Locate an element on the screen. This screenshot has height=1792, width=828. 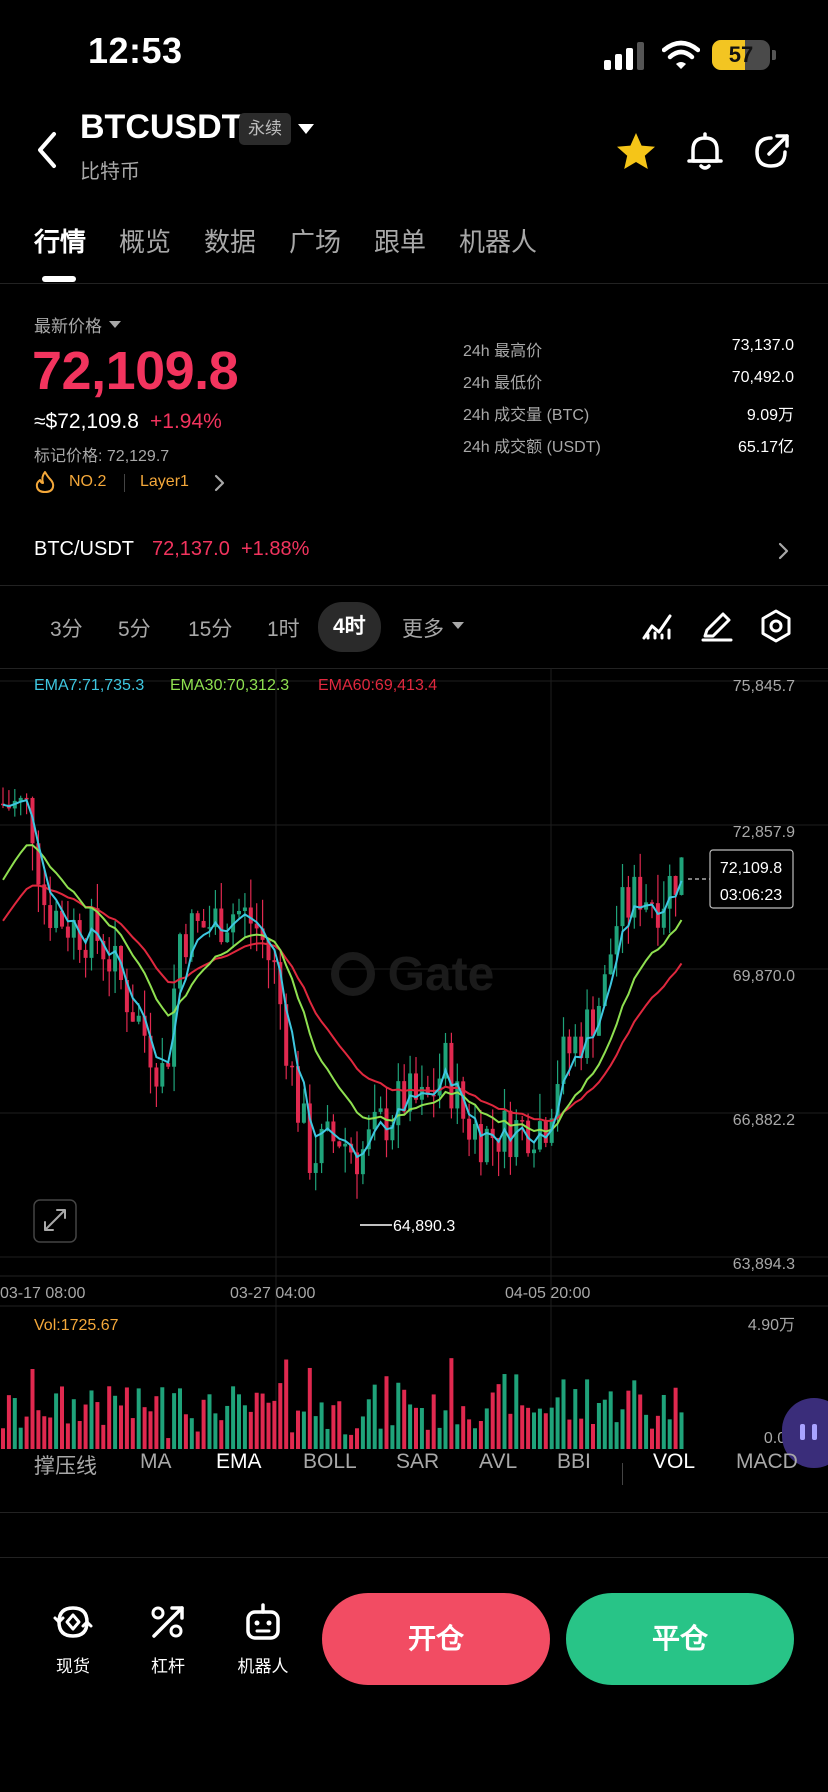
draw-pen-icon is located at coordinates (717, 626).